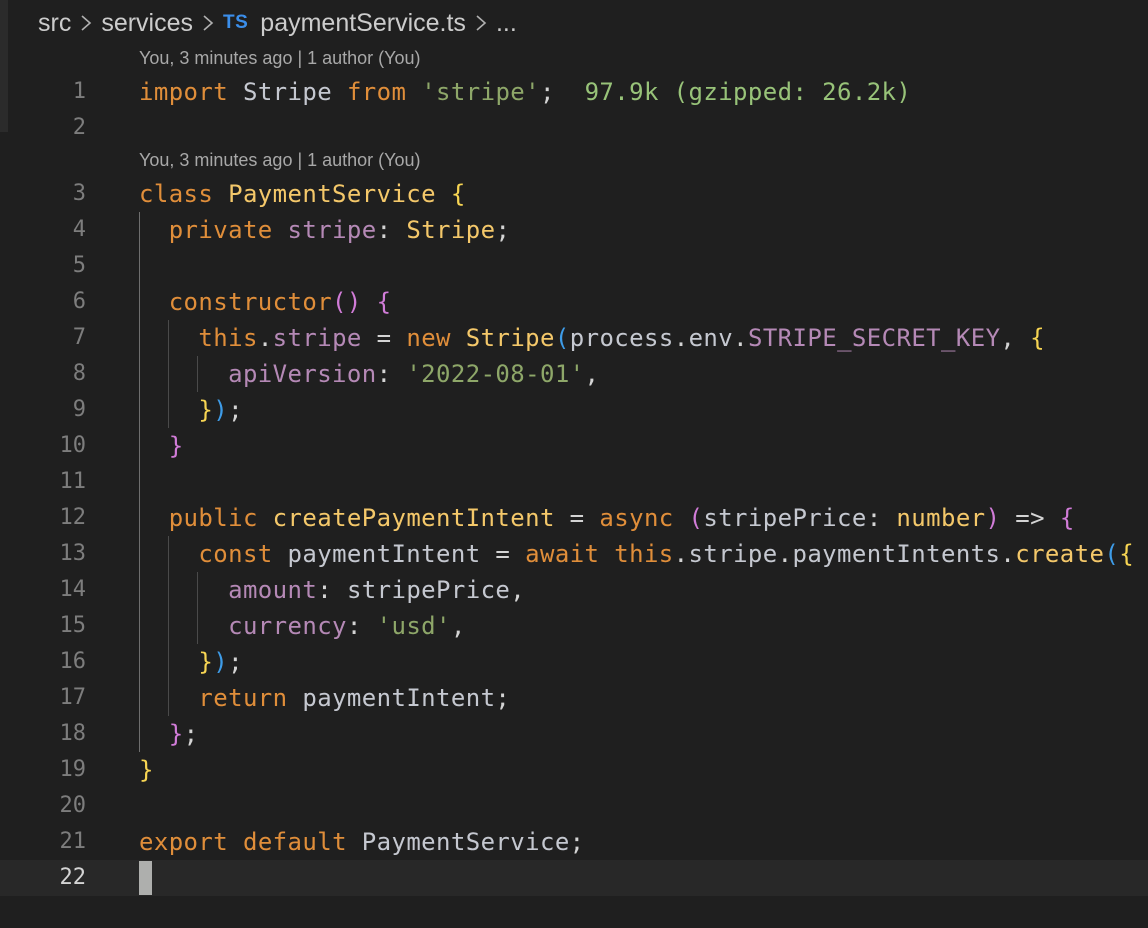  Describe the element at coordinates (73, 877) in the screenshot. I see `line-number: 22` at that location.